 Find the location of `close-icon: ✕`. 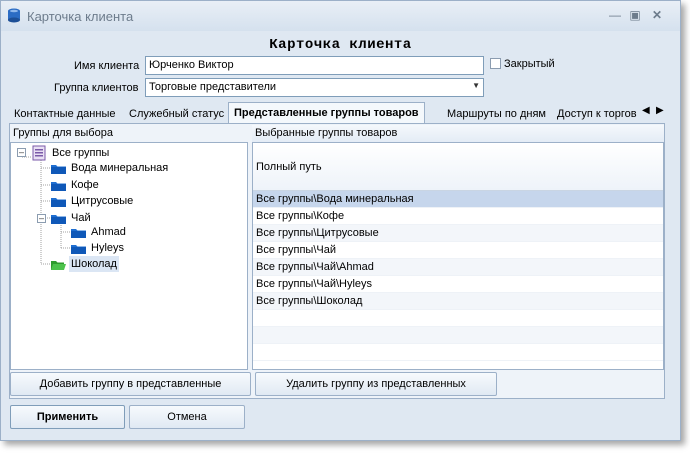

close-icon: ✕ is located at coordinates (657, 15).